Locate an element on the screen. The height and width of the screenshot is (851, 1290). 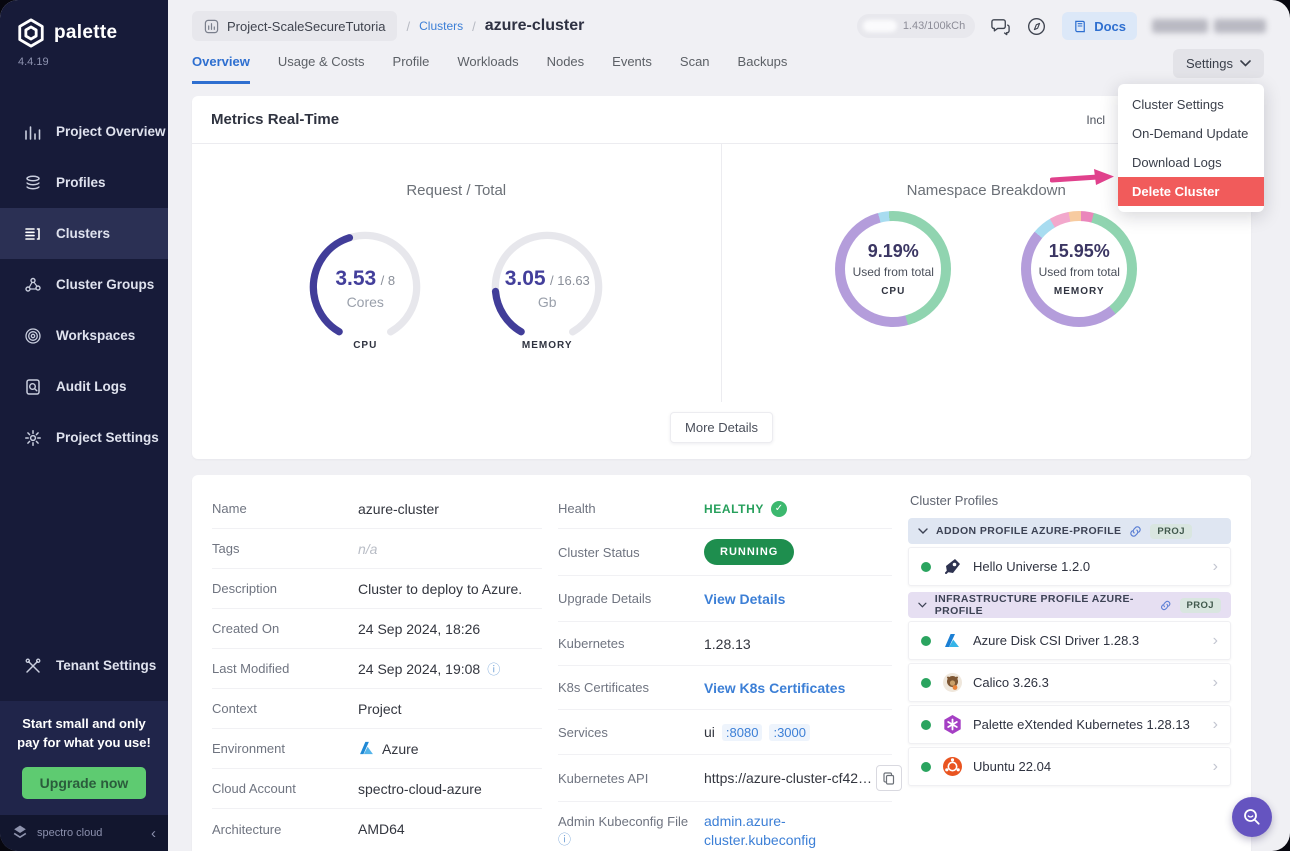
sidebar-footer: spectro cloud ‹ is located at coordinates (84, 833).